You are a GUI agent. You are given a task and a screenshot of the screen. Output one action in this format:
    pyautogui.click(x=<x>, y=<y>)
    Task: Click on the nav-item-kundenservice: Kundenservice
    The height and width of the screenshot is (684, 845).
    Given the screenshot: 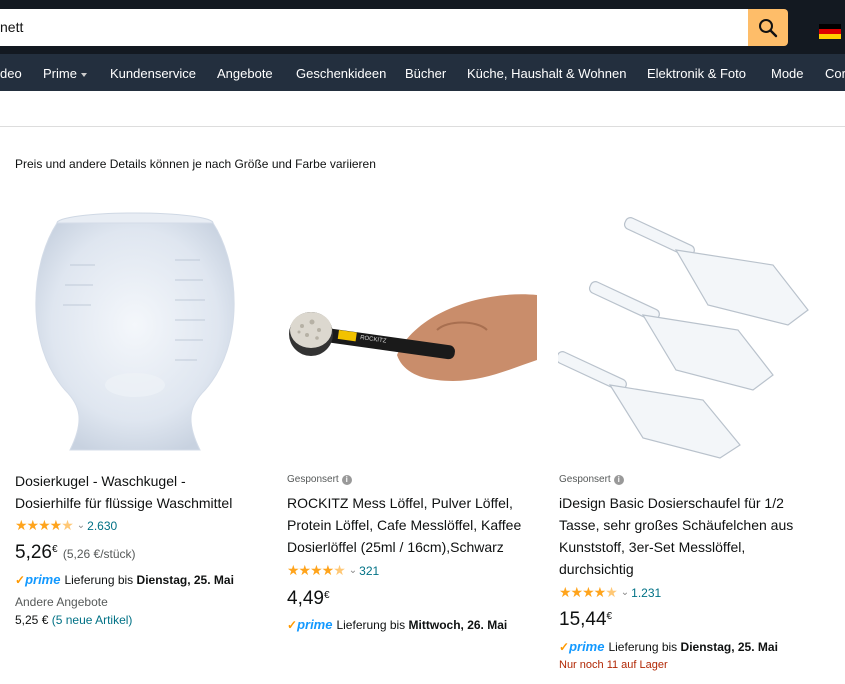 What is the action you would take?
    pyautogui.click(x=153, y=73)
    